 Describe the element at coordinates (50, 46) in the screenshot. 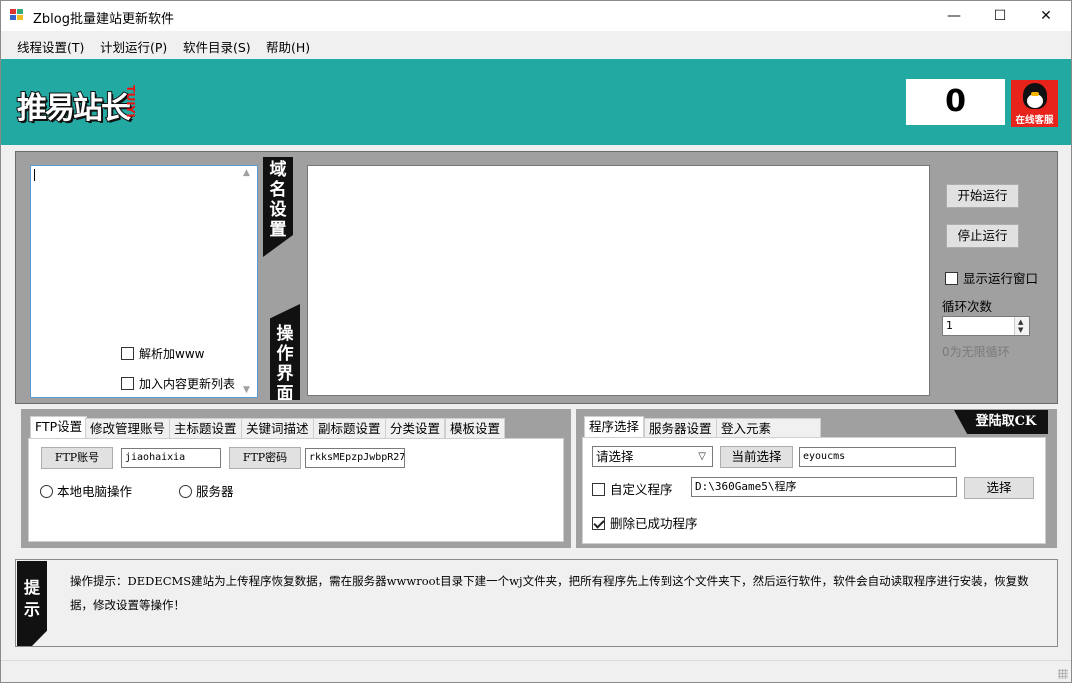

I see `menu-thread-settings: 线程设置(T)` at that location.